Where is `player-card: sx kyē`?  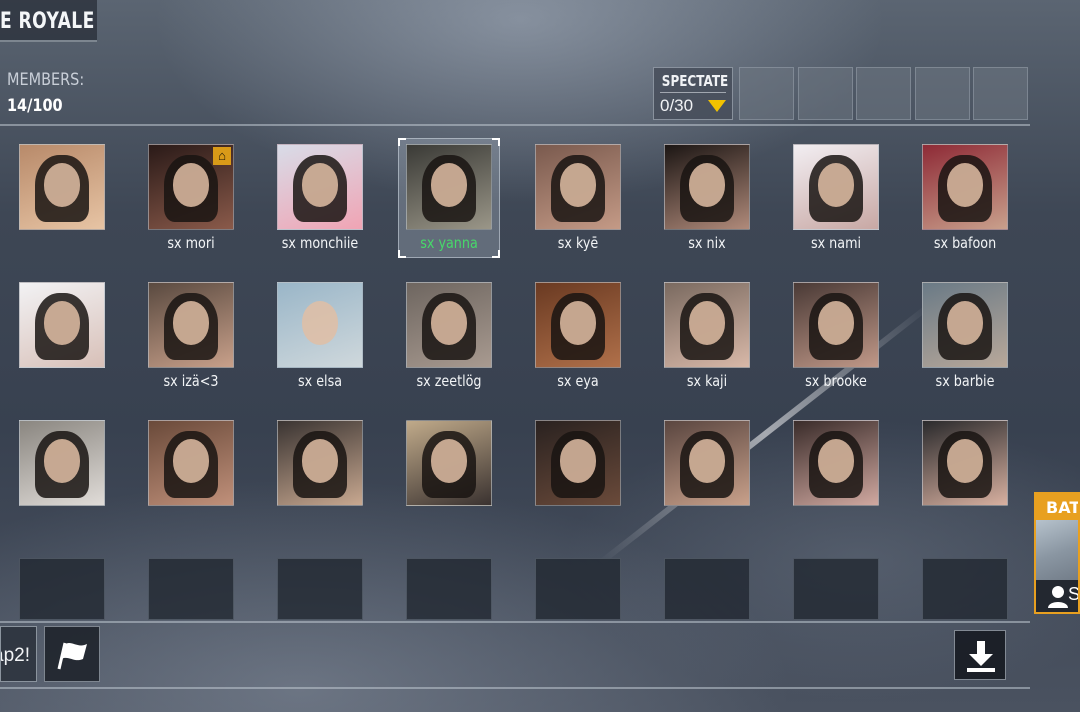 player-card: sx kyē is located at coordinates (578, 198).